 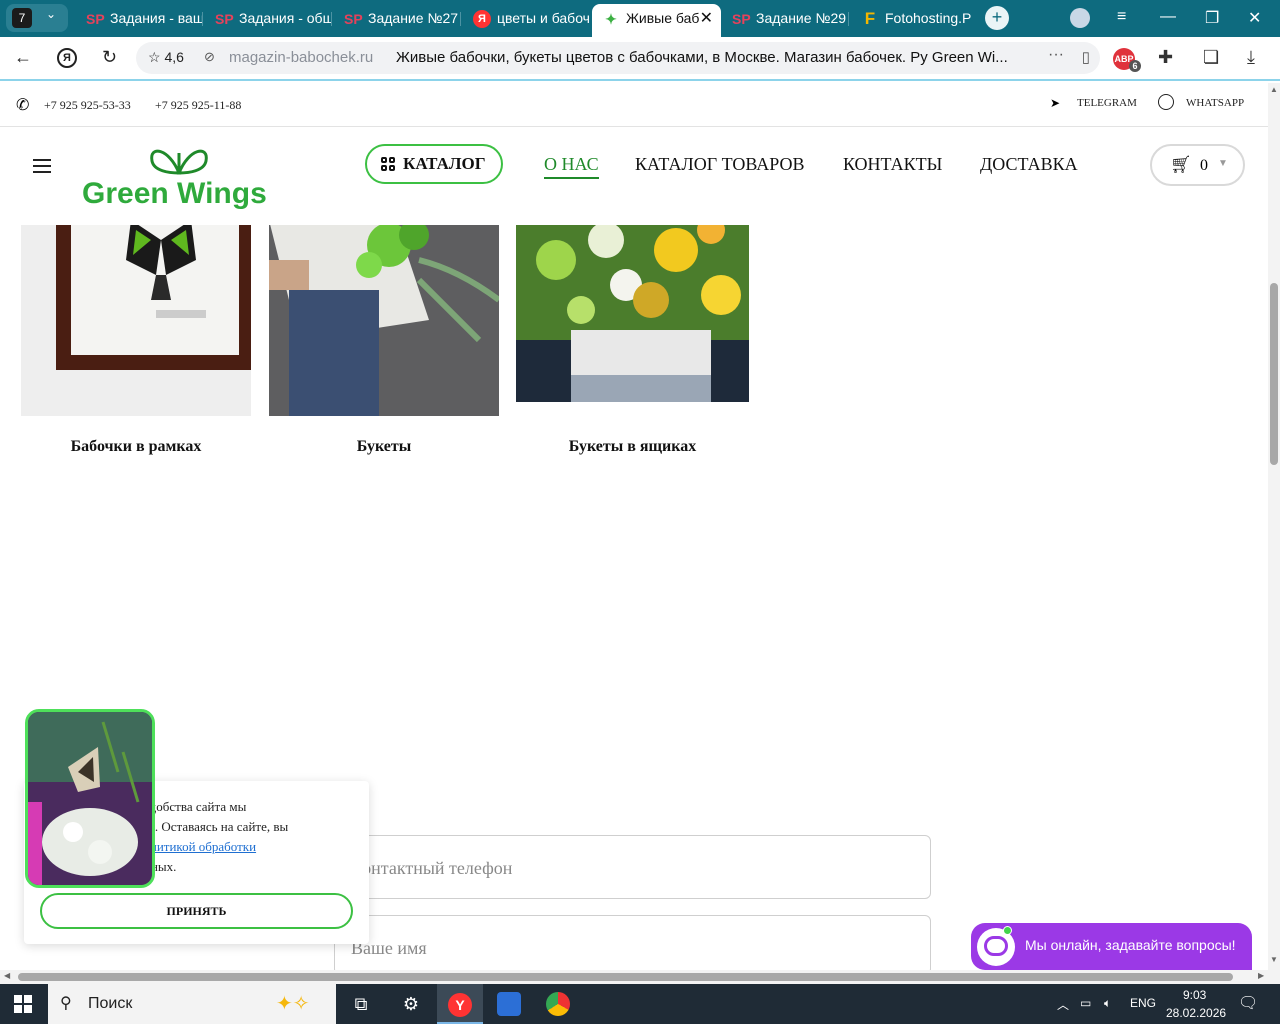 I want to click on scroll-down-arrow-icon: ▼, so click(x=1274, y=959).